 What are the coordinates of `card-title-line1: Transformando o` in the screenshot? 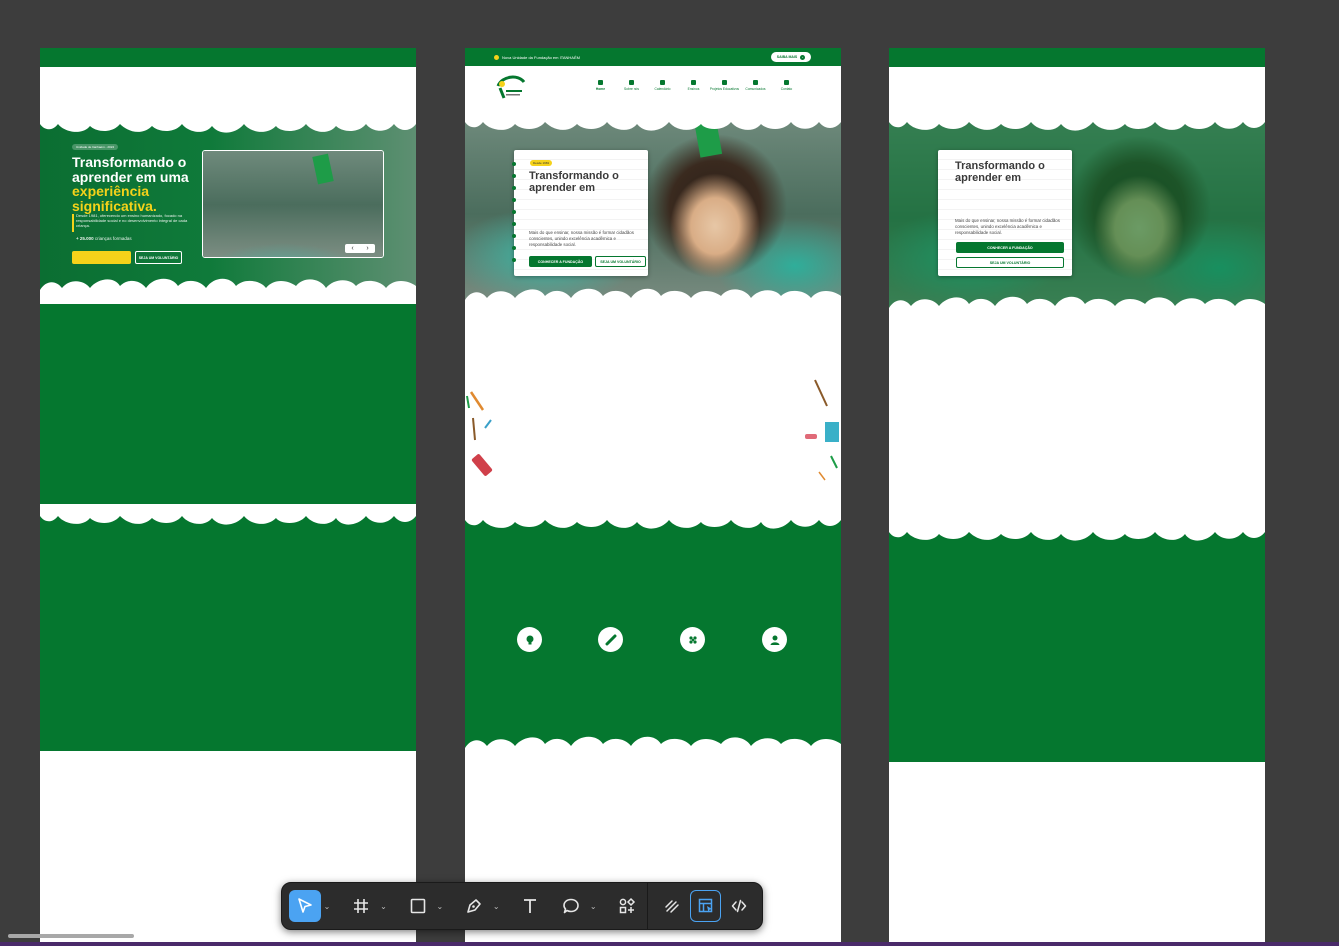 It's located at (1000, 166).